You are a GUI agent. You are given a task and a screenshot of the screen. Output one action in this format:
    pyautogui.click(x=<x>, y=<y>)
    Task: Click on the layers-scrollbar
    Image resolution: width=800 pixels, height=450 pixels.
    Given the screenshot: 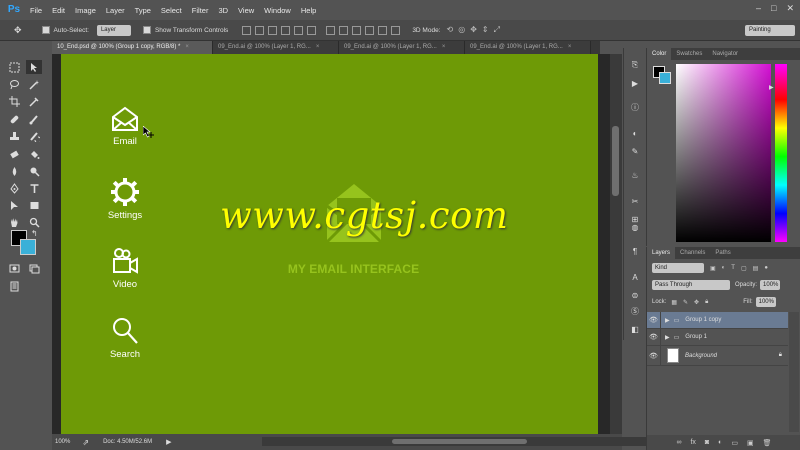 What is the action you would take?
    pyautogui.click(x=794, y=372)
    